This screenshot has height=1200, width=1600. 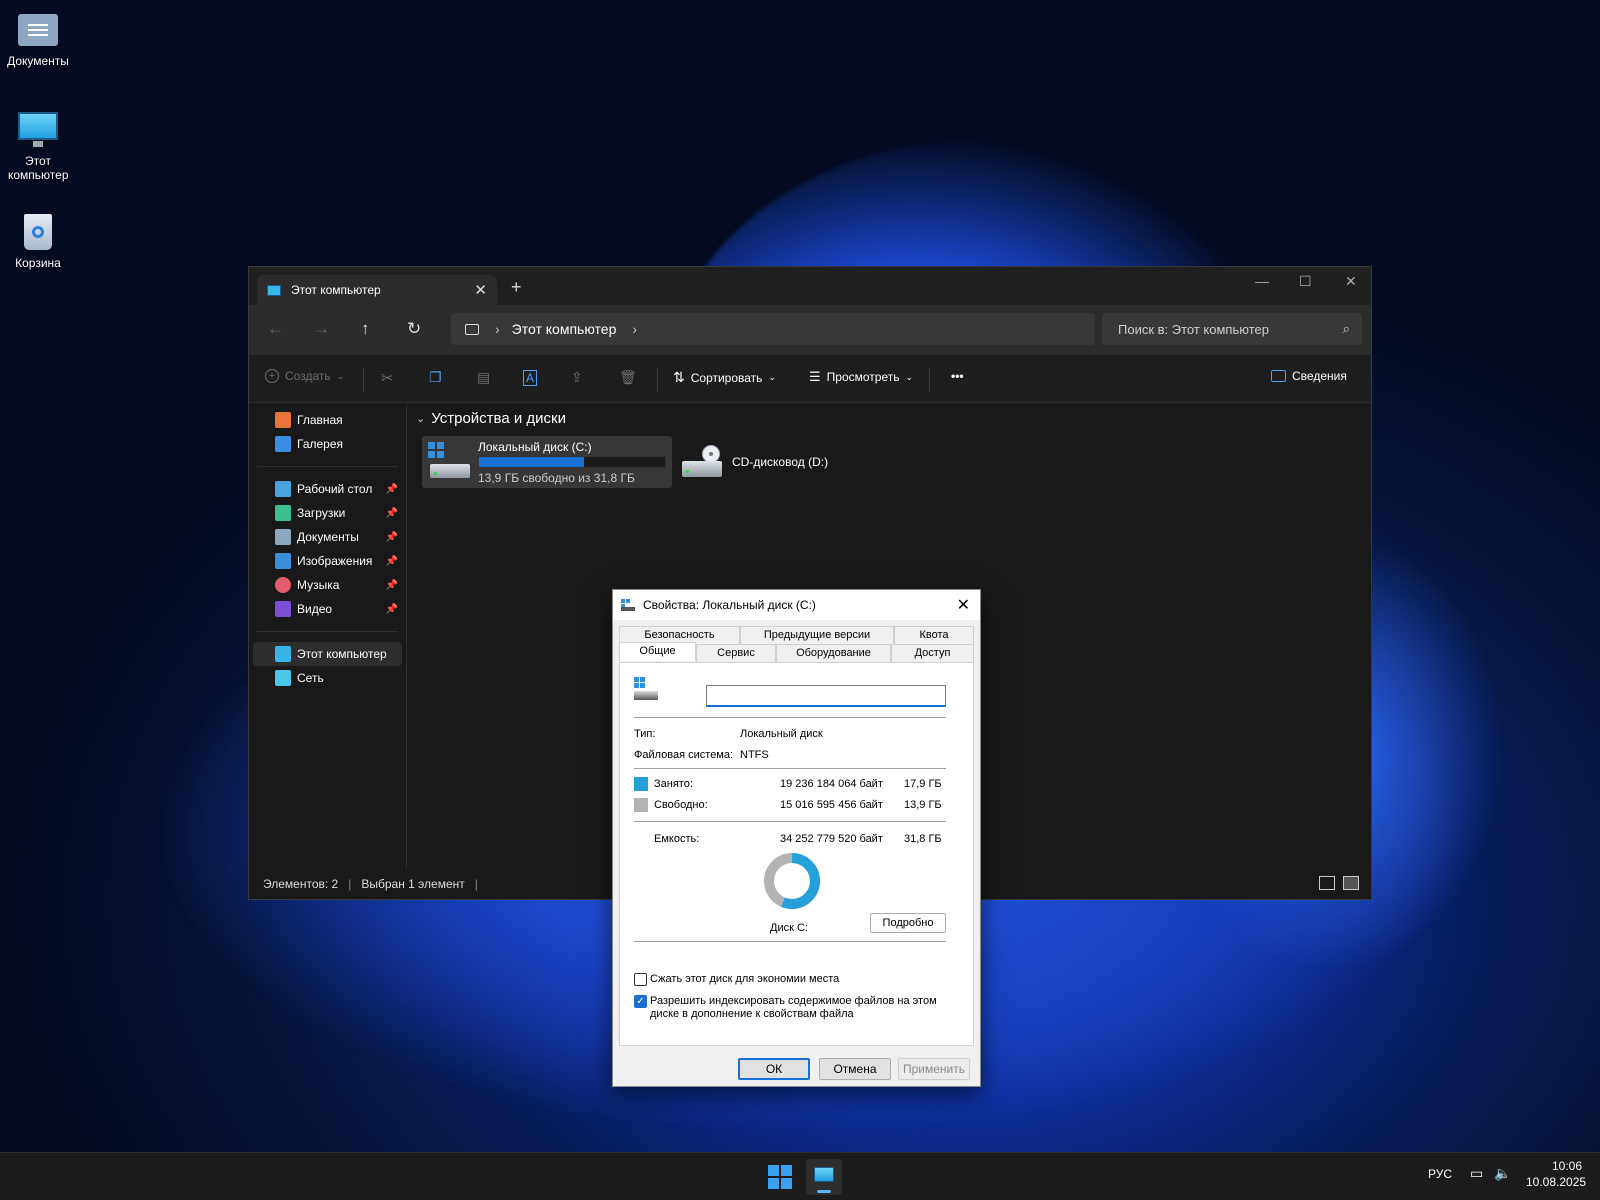 I want to click on sidebar-item-pictures: Изображения 📌, so click(x=327, y=561).